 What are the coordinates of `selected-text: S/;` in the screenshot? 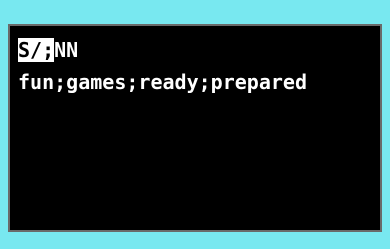 It's located at (36, 50).